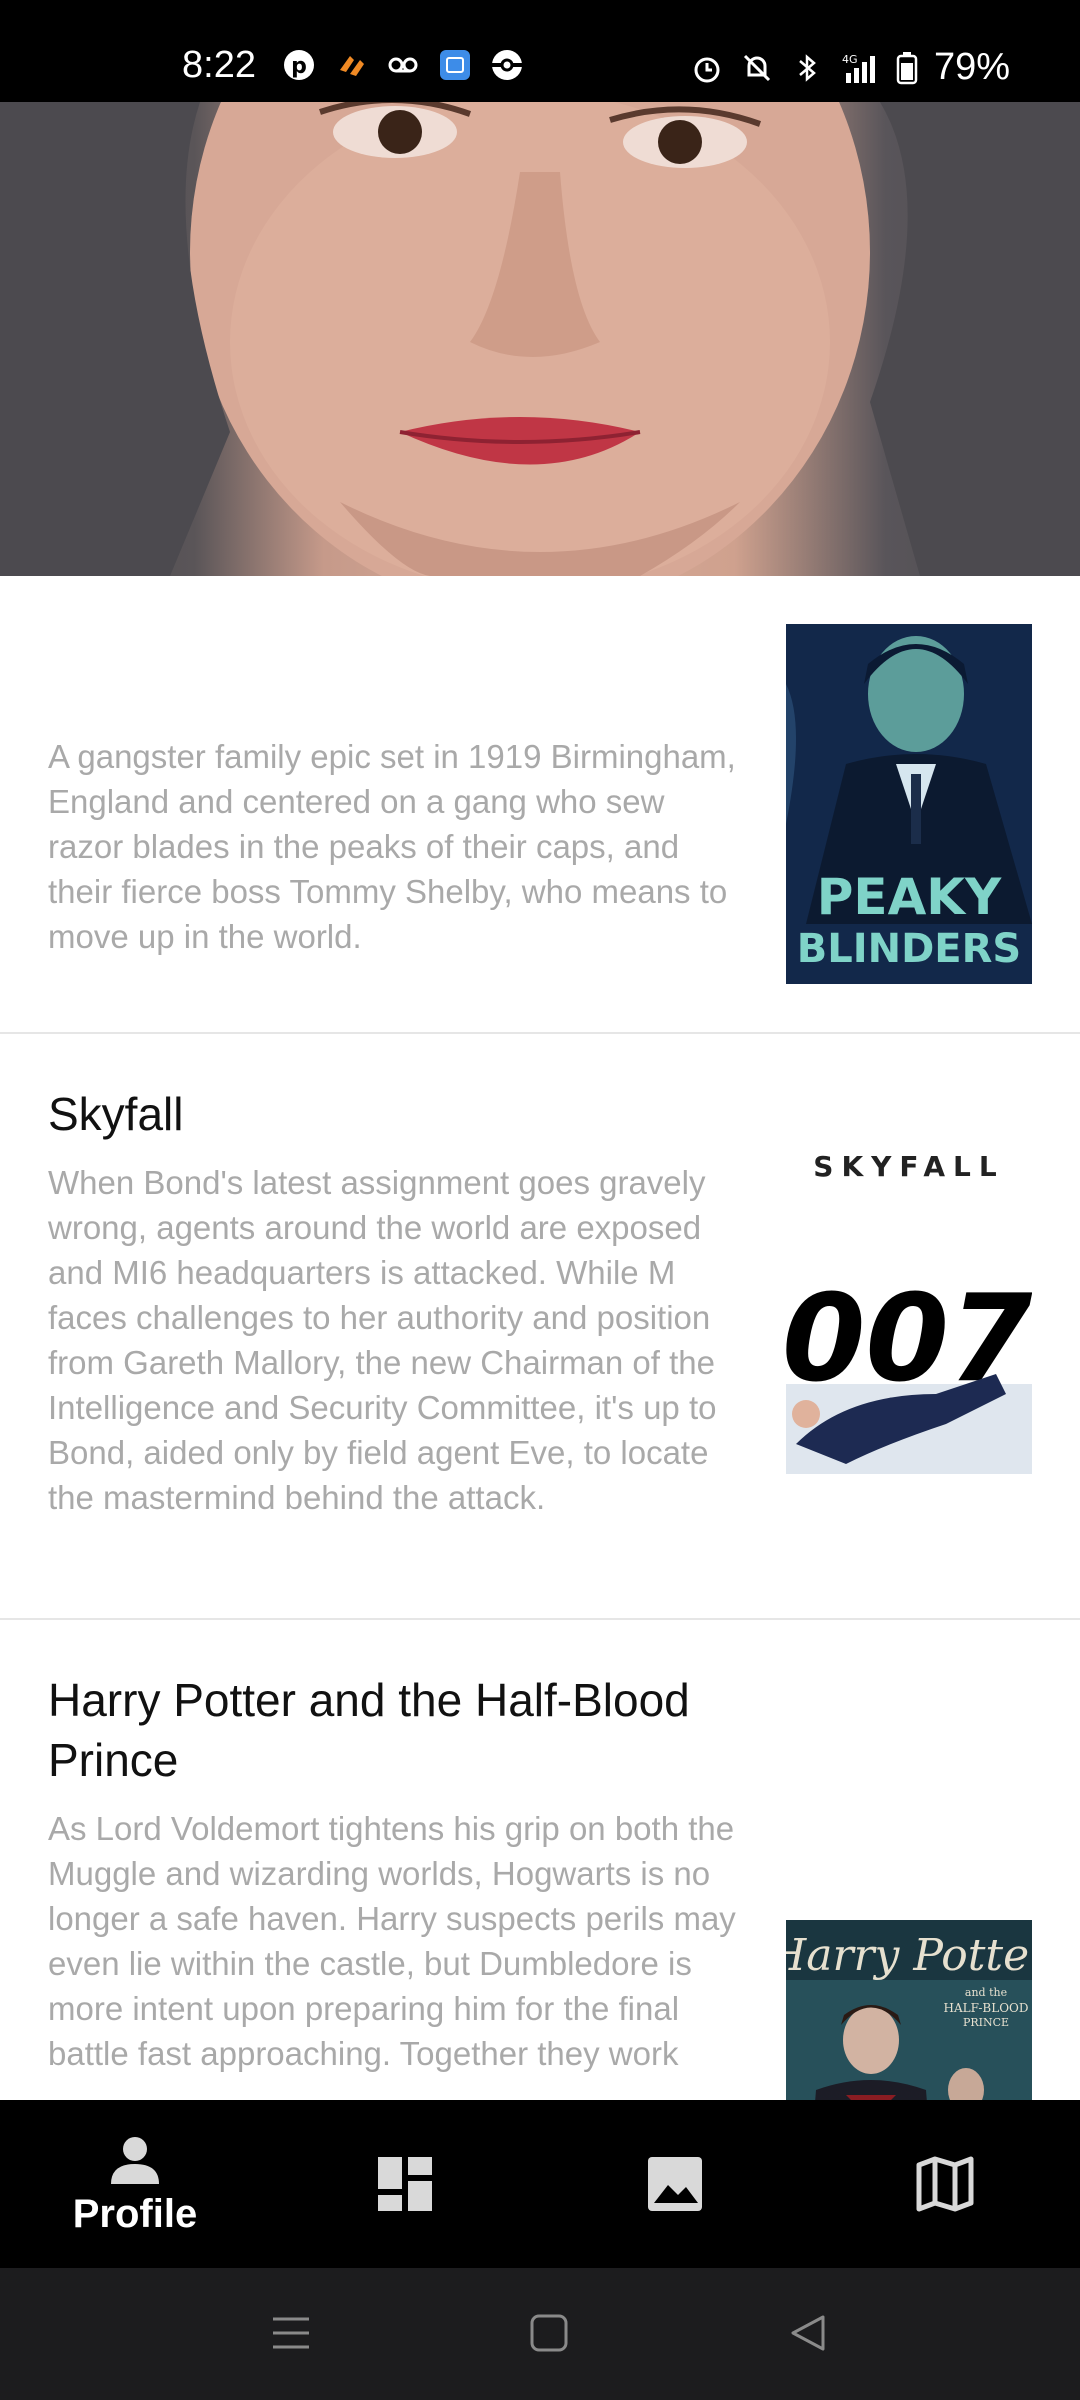  I want to click on menu-icon, so click(291, 2333).